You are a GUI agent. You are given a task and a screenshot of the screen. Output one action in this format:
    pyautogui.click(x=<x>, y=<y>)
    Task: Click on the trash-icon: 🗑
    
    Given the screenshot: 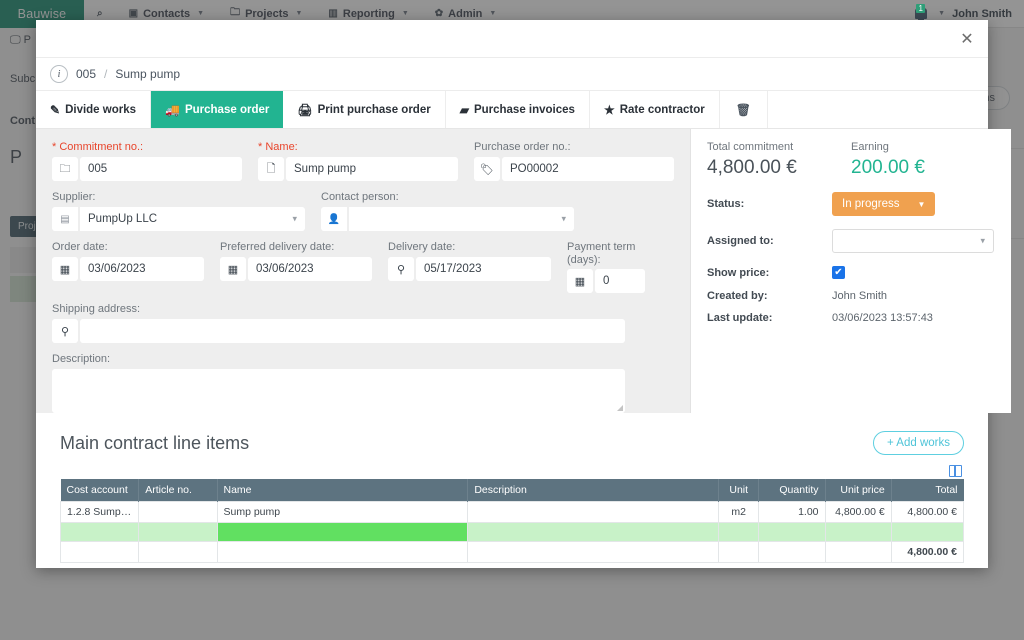 What is the action you would take?
    pyautogui.click(x=743, y=109)
    